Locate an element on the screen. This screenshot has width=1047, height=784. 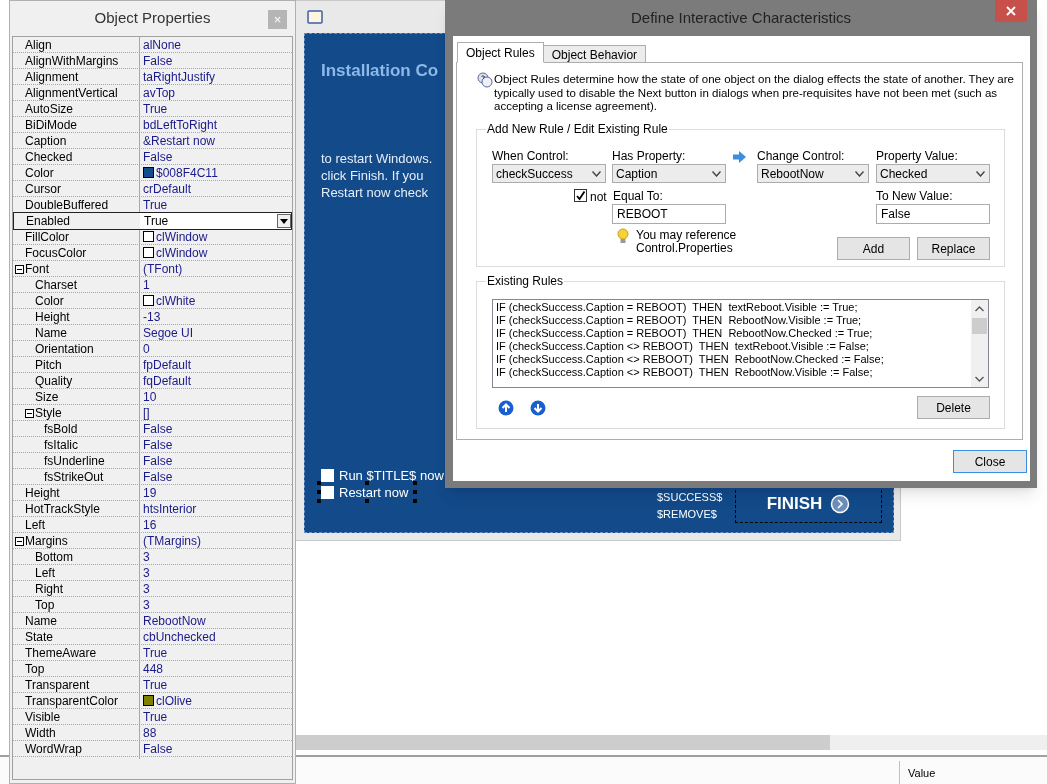
property-name: BiDiMode is located at coordinates (51, 125).